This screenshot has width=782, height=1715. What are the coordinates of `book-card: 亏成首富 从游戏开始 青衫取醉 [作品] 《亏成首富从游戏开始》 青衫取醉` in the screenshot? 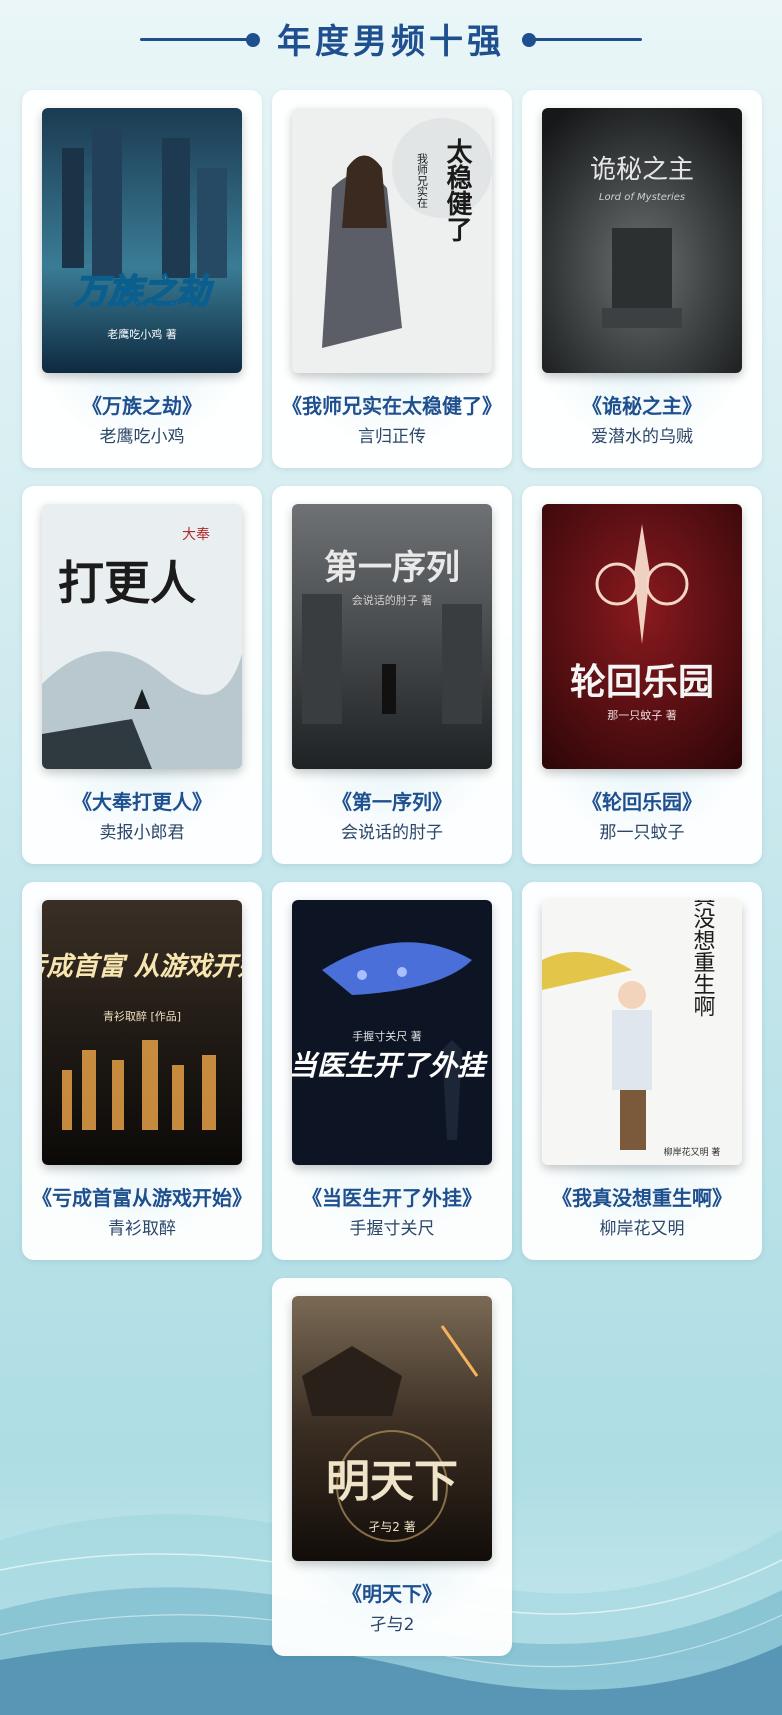 It's located at (142, 1071).